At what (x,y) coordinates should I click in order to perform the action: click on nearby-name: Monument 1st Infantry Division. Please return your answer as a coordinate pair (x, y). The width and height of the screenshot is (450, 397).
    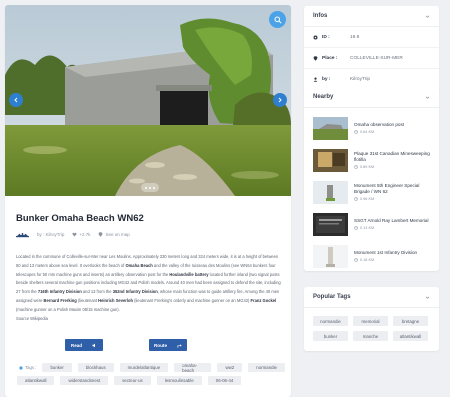
    Looking at the image, I should click on (385, 253).